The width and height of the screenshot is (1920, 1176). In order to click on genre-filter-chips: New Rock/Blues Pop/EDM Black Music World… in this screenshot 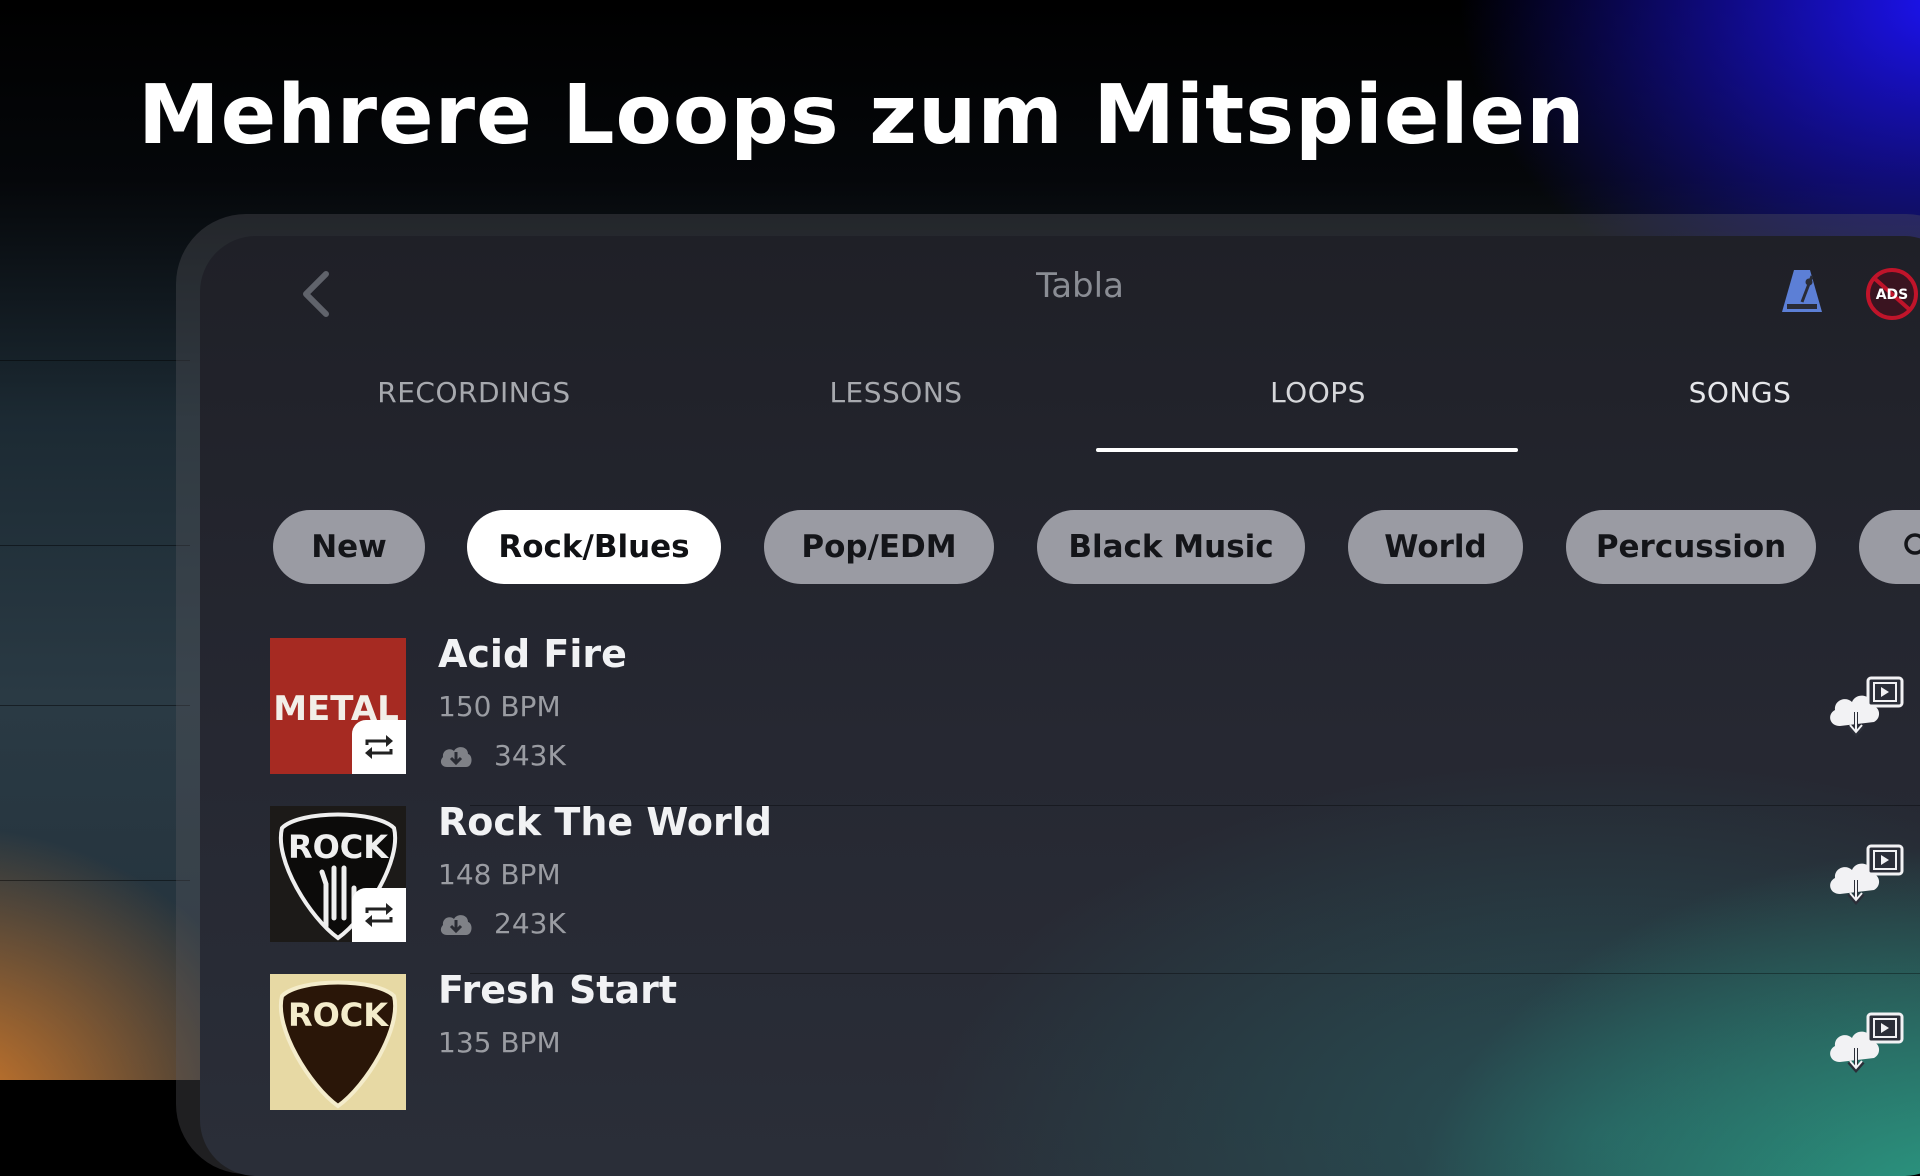, I will do `click(1096, 548)`.